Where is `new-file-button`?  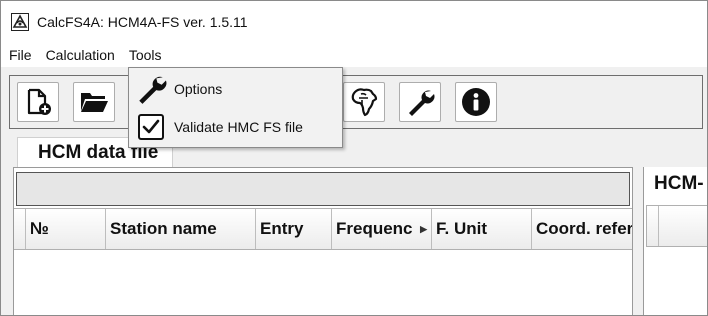 new-file-button is located at coordinates (38, 102).